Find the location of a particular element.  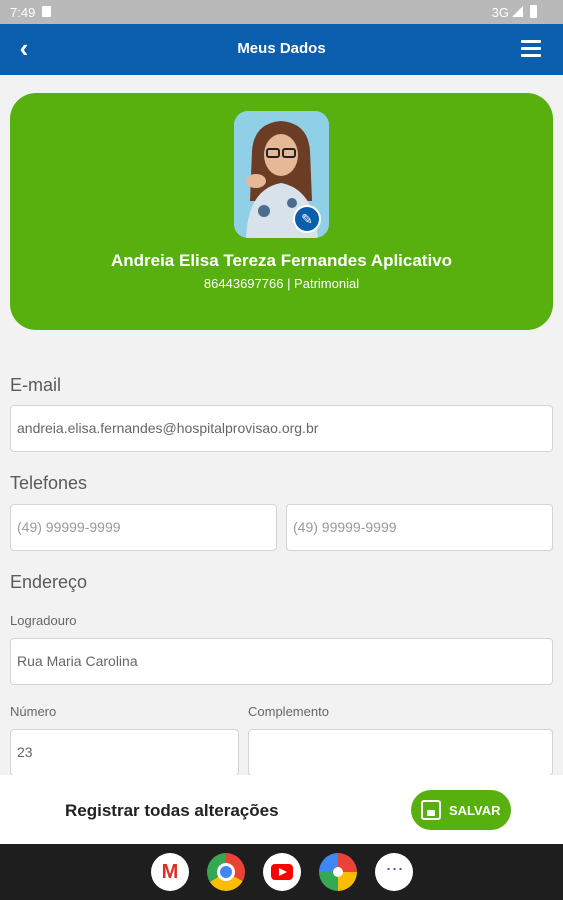

save-button-label: SALVAR is located at coordinates (475, 810).